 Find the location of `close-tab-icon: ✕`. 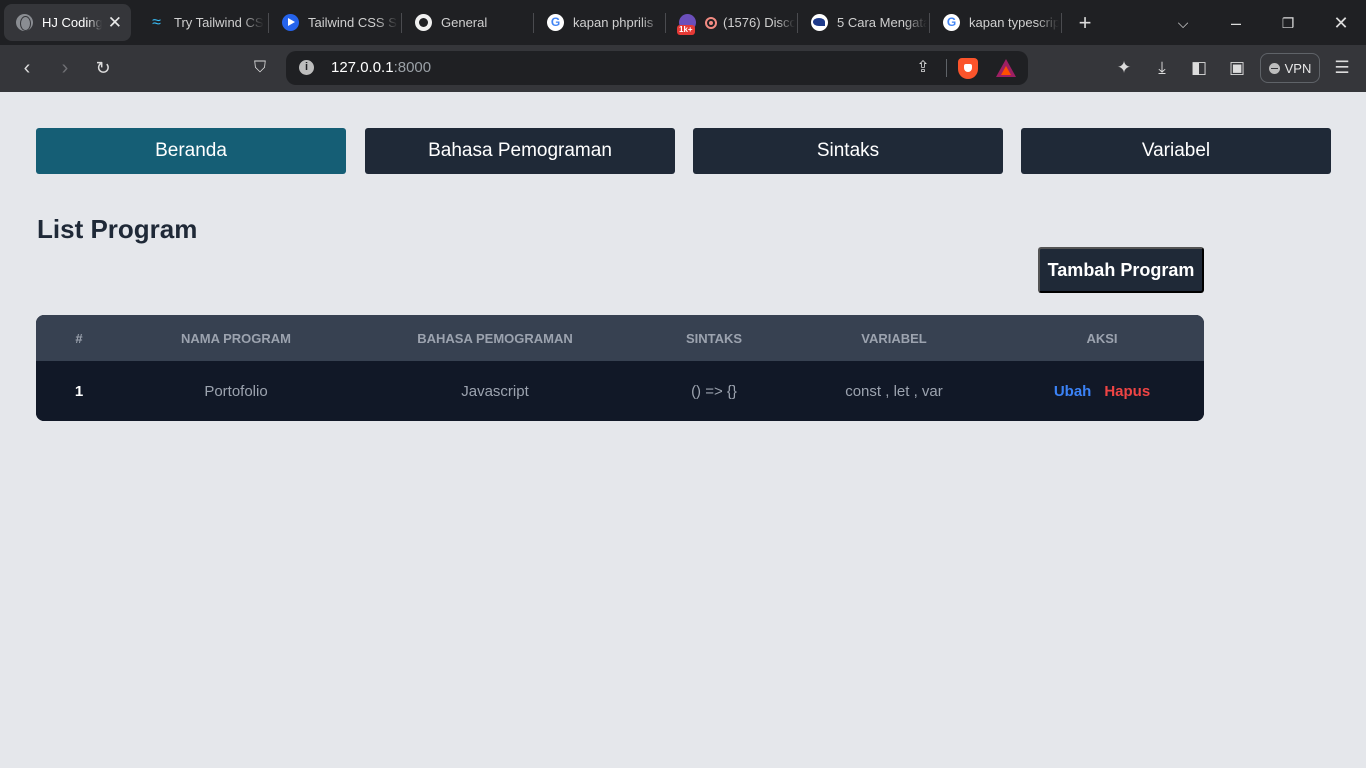

close-tab-icon: ✕ is located at coordinates (115, 22).